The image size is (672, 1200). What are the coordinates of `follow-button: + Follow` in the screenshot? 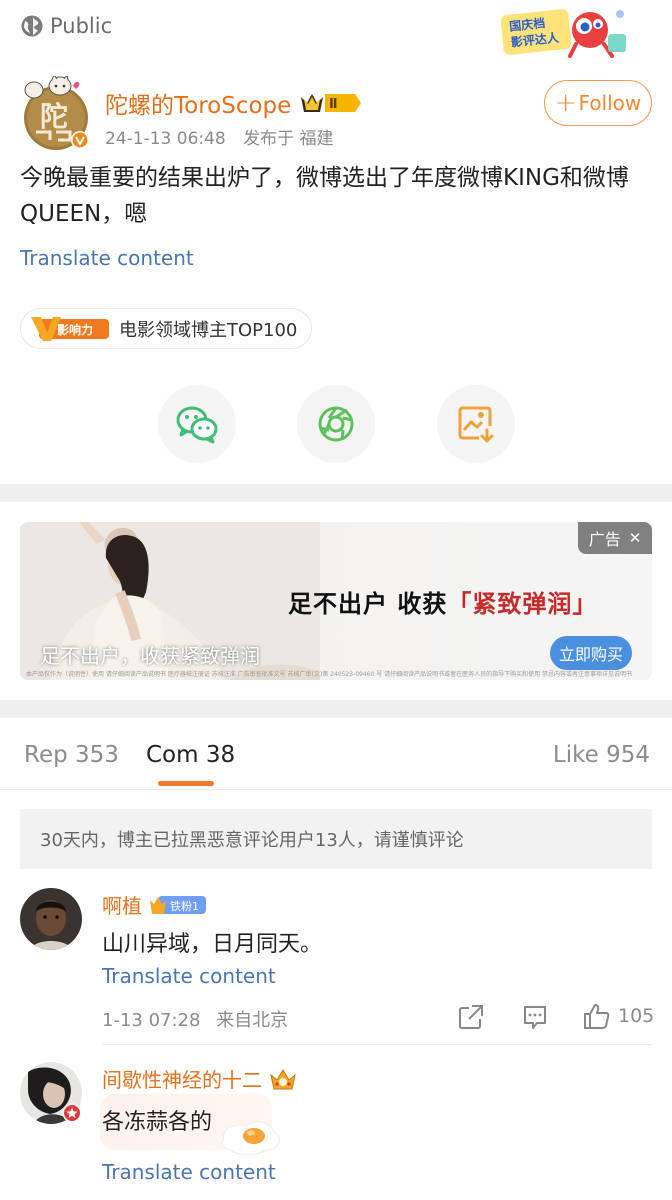 It's located at (598, 103).